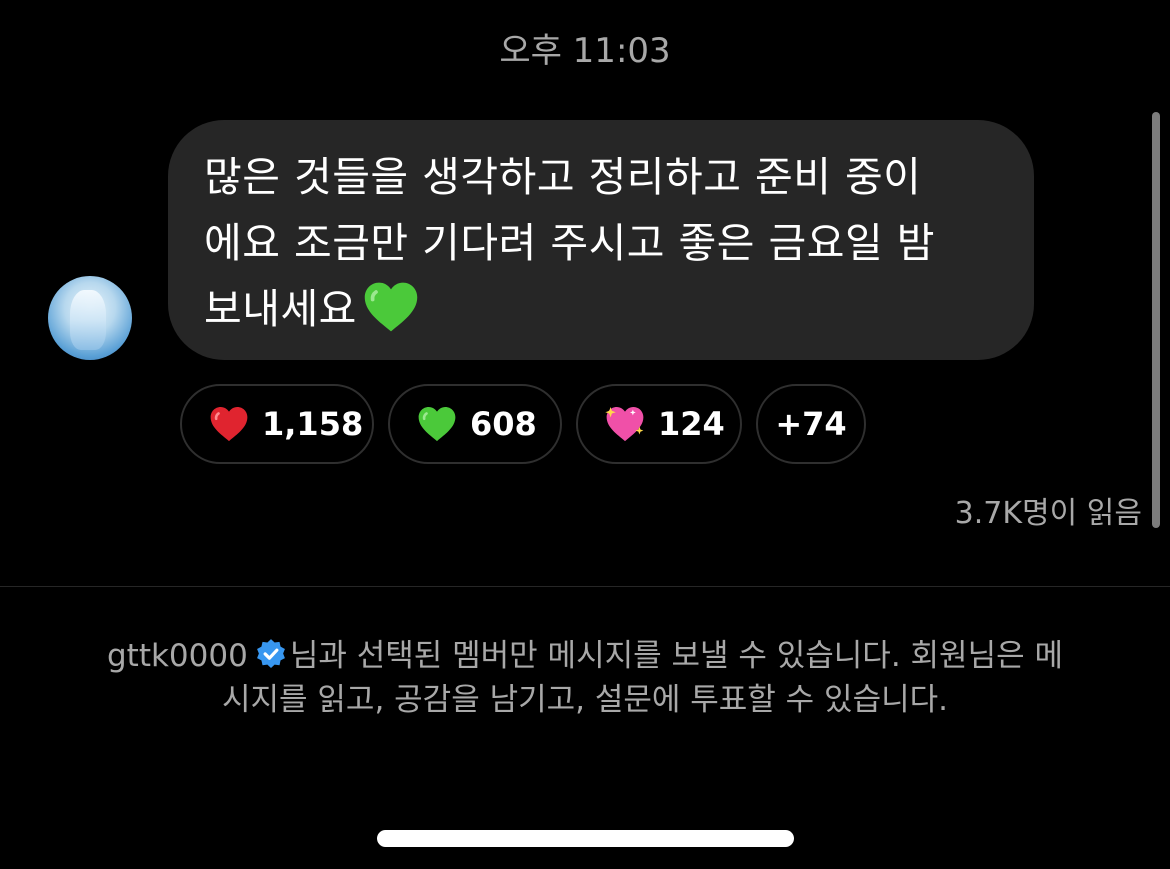 The width and height of the screenshot is (1170, 869). Describe the element at coordinates (229, 424) in the screenshot. I see `red-heart-icon` at that location.